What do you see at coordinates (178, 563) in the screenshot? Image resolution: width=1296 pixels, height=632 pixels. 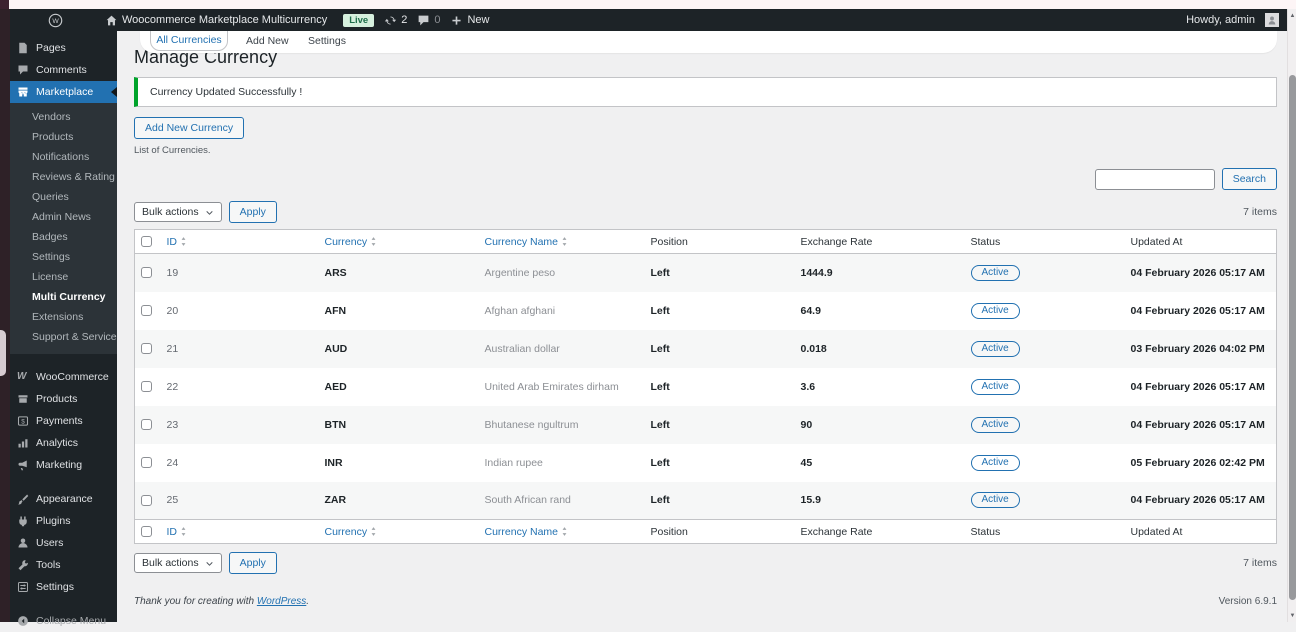 I see `bulk-actions-select-bottom: Bulk actions` at bounding box center [178, 563].